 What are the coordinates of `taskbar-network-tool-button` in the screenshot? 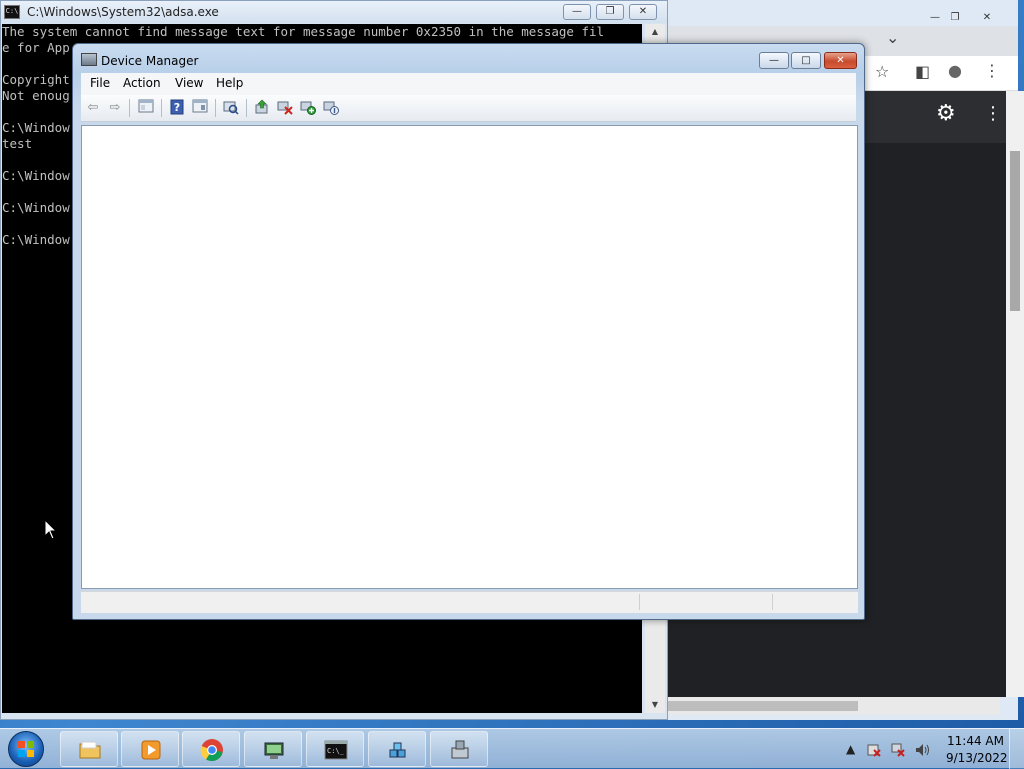 It's located at (273, 749).